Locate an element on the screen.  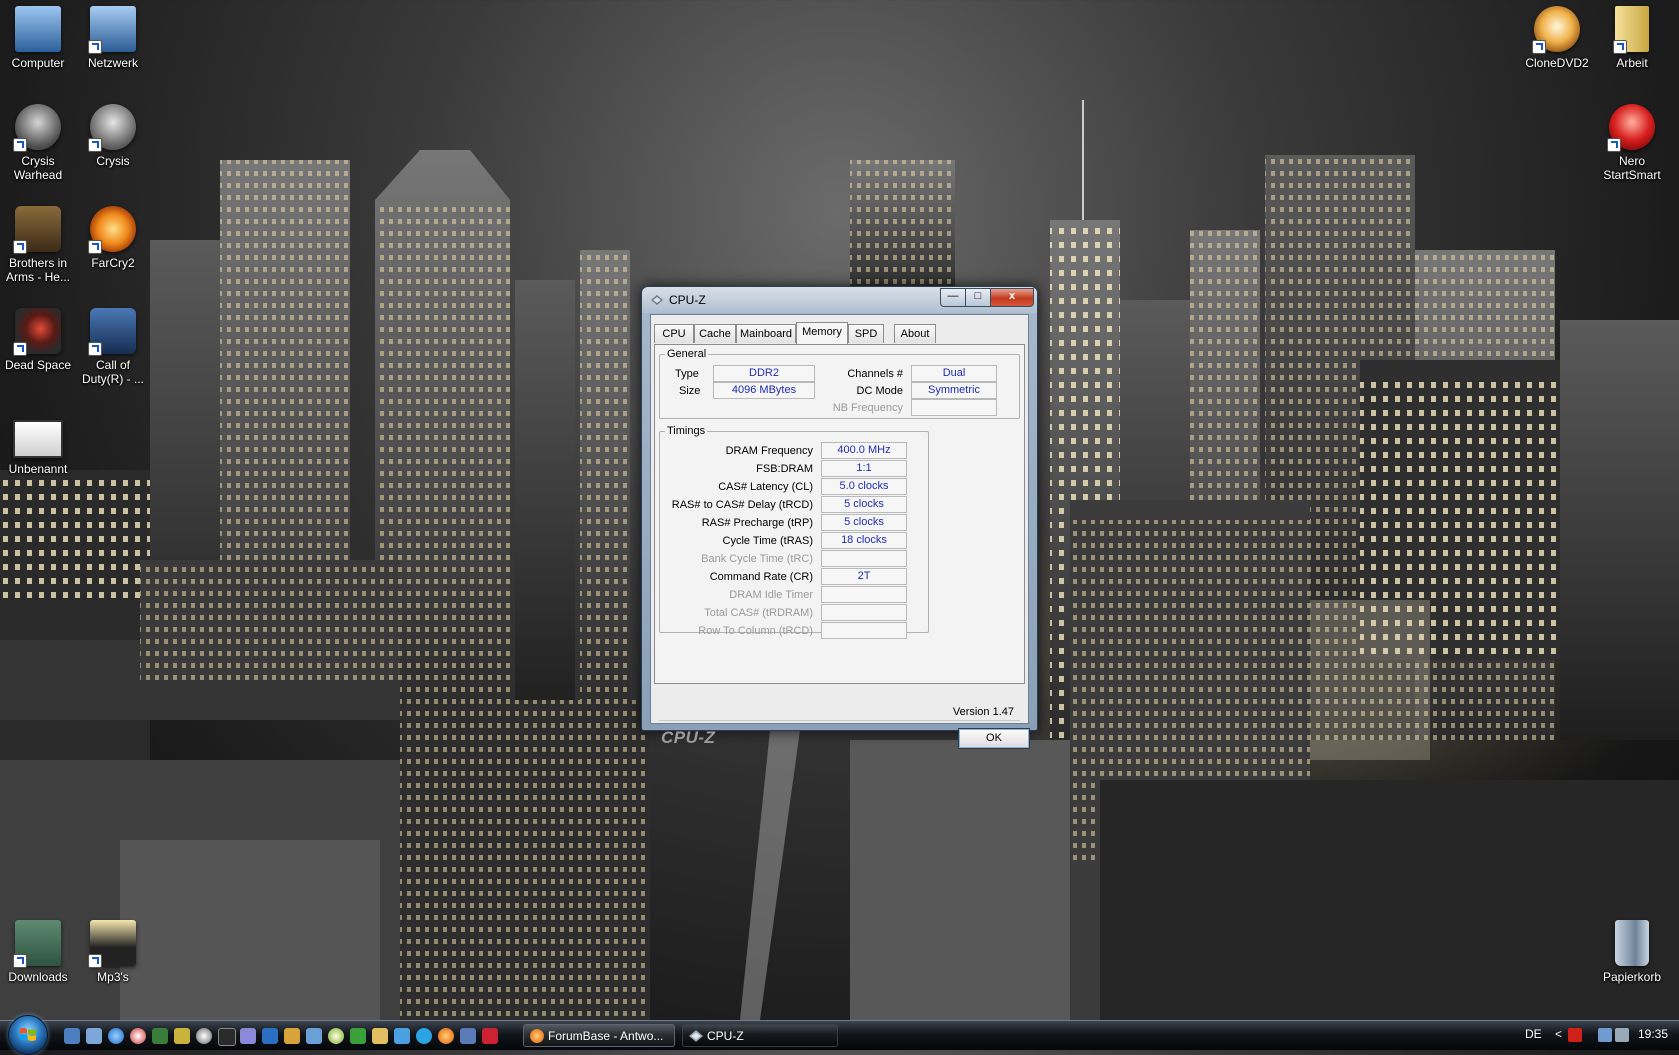
version-label: Version 1.47 is located at coordinates (983, 712).